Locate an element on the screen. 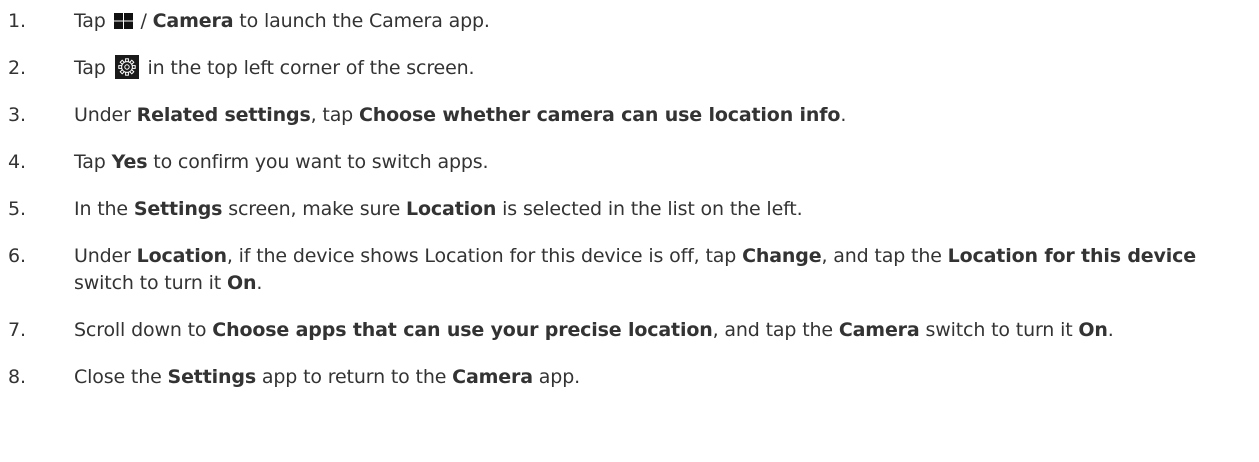 Image resolution: width=1259 pixels, height=462 pixels. text-run: , tap is located at coordinates (334, 115).